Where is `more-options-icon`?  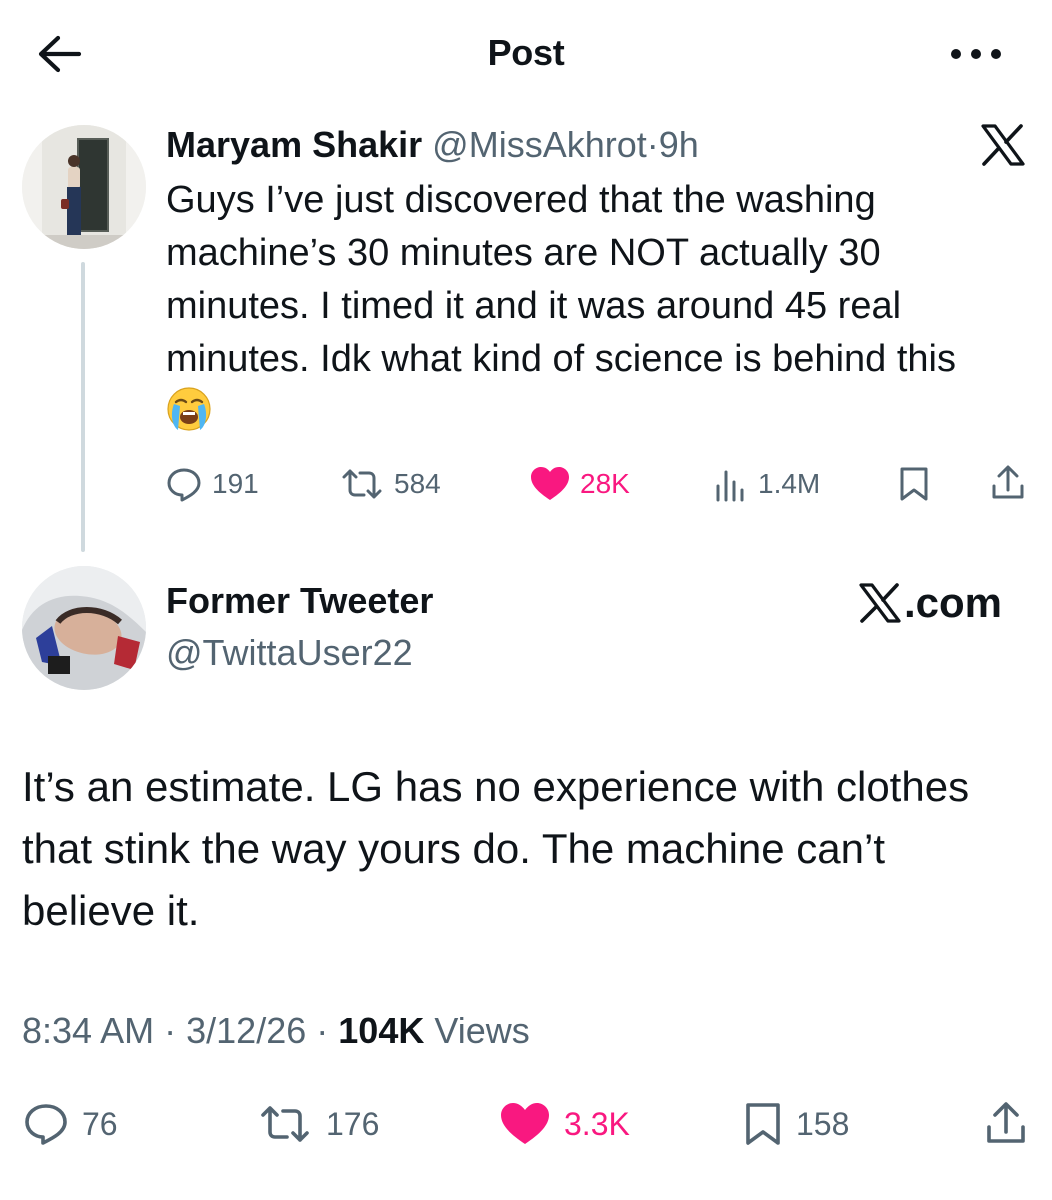
more-options-icon is located at coordinates (976, 54).